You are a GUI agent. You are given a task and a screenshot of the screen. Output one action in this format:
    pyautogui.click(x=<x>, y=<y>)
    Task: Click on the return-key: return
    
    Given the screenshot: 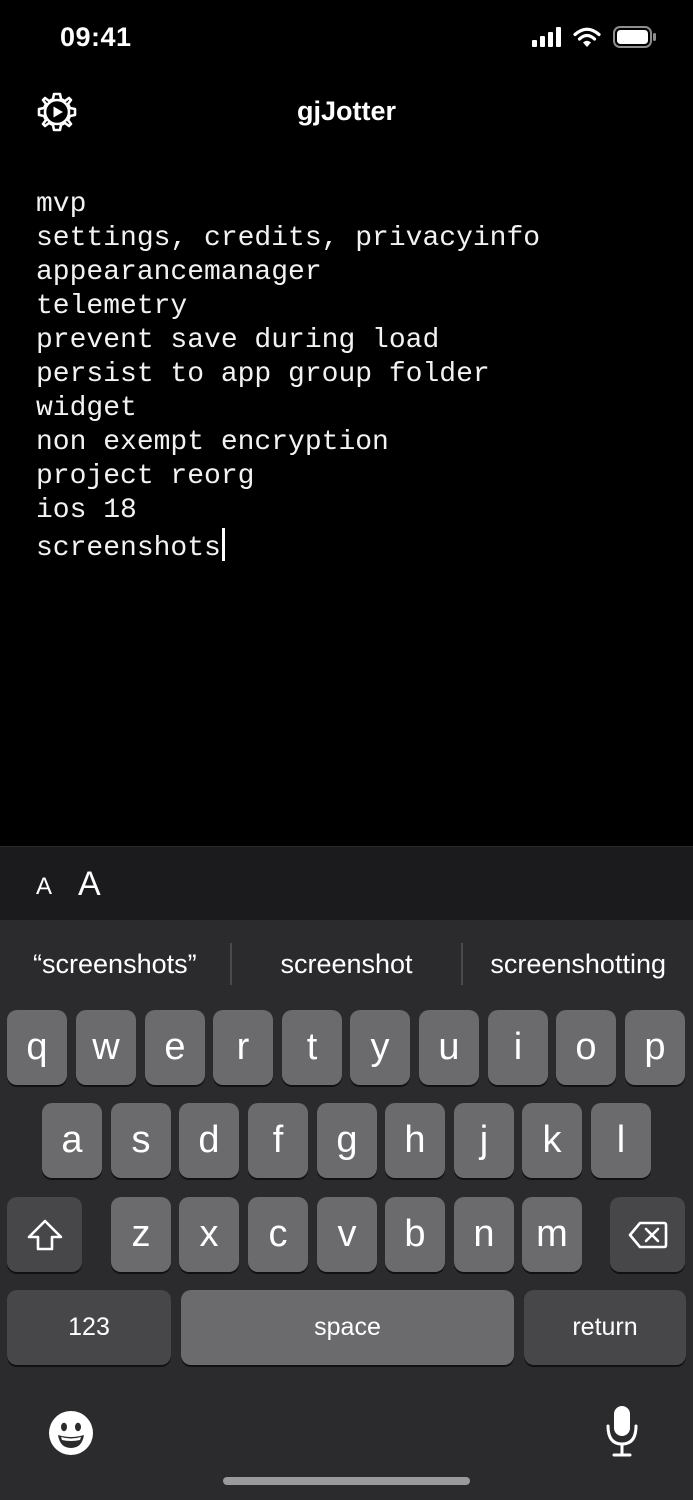 What is the action you would take?
    pyautogui.click(x=605, y=1327)
    